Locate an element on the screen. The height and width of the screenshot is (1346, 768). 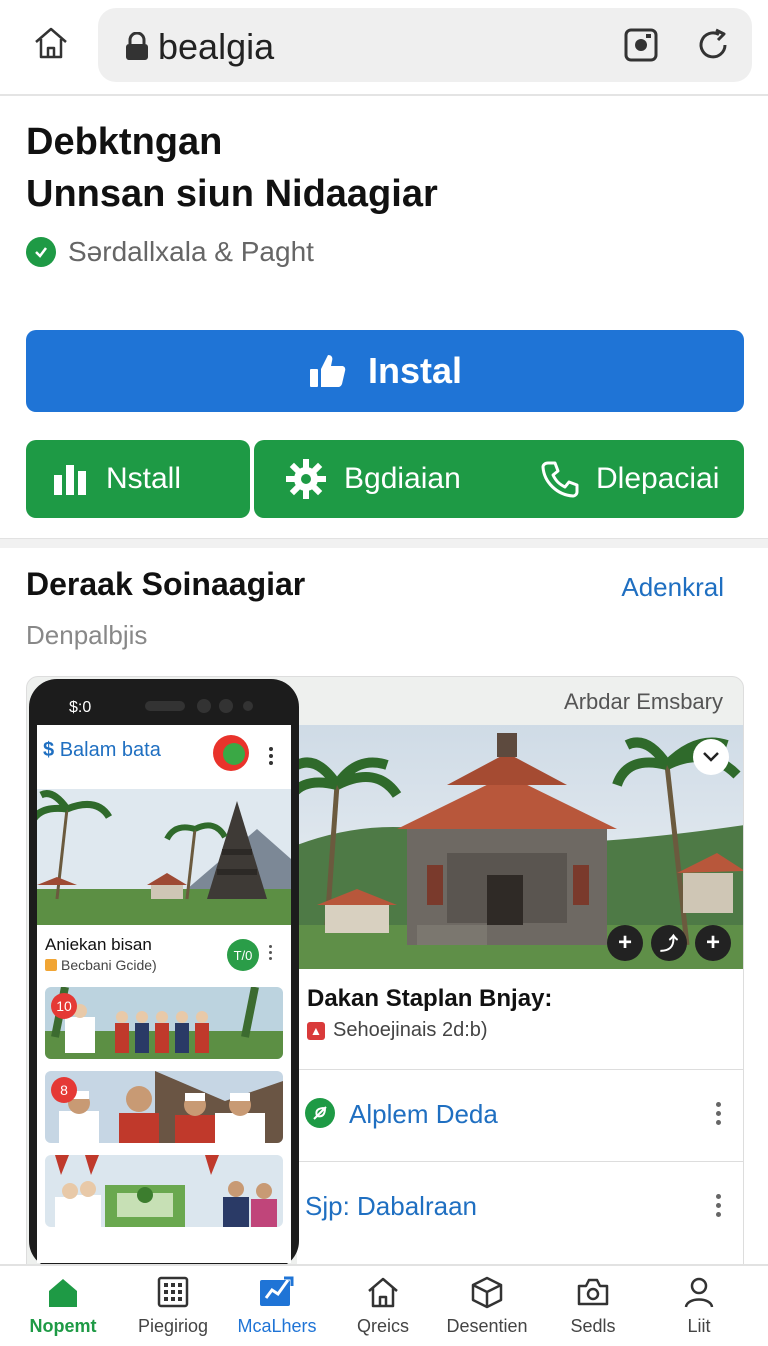
info-title: Dakan Staplan Bnjay: is located at coordinates (430, 998).